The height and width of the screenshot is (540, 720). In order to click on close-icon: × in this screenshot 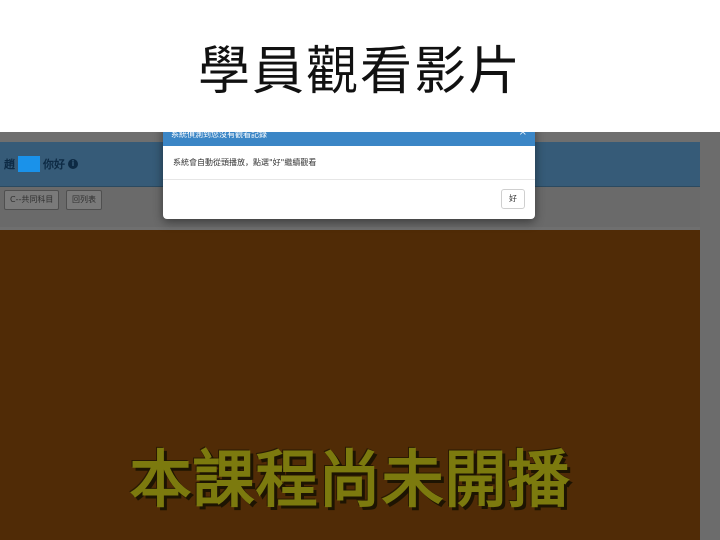, I will do `click(523, 135)`.